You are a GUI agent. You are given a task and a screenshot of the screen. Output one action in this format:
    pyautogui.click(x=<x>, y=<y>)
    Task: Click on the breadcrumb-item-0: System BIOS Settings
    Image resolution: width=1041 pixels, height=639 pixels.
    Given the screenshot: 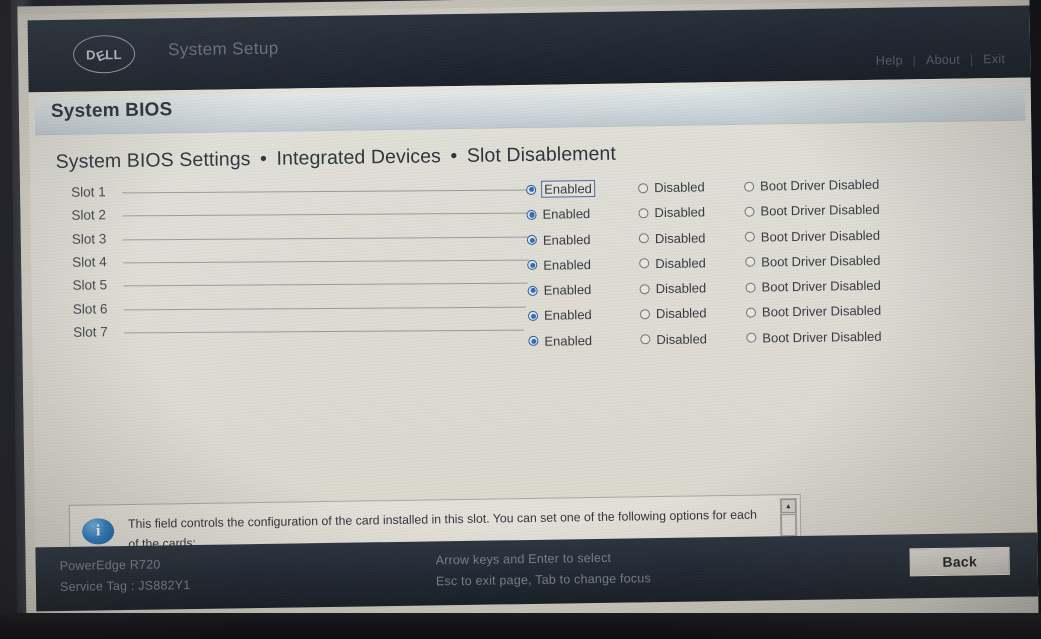 What is the action you would take?
    pyautogui.click(x=153, y=160)
    